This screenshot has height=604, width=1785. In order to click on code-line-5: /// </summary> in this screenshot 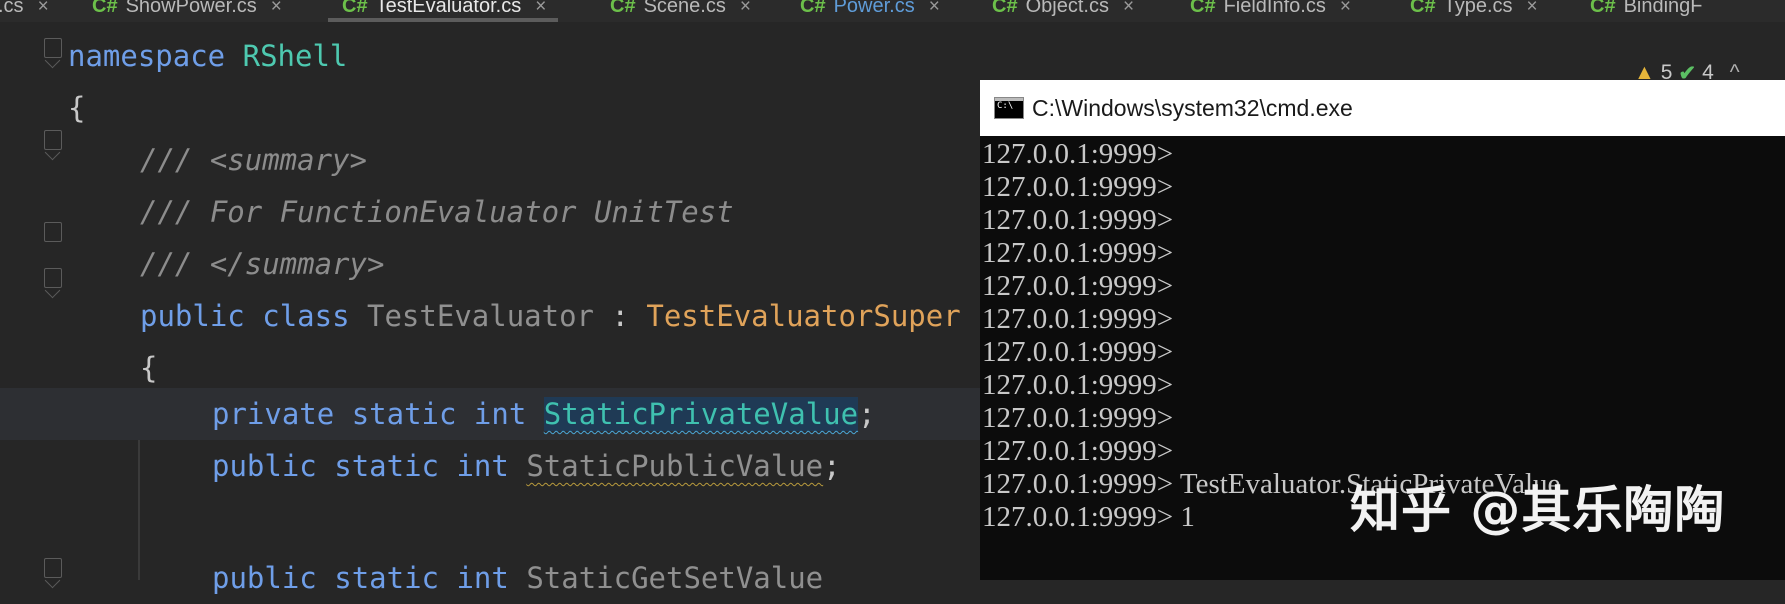, I will do `click(630, 264)`.